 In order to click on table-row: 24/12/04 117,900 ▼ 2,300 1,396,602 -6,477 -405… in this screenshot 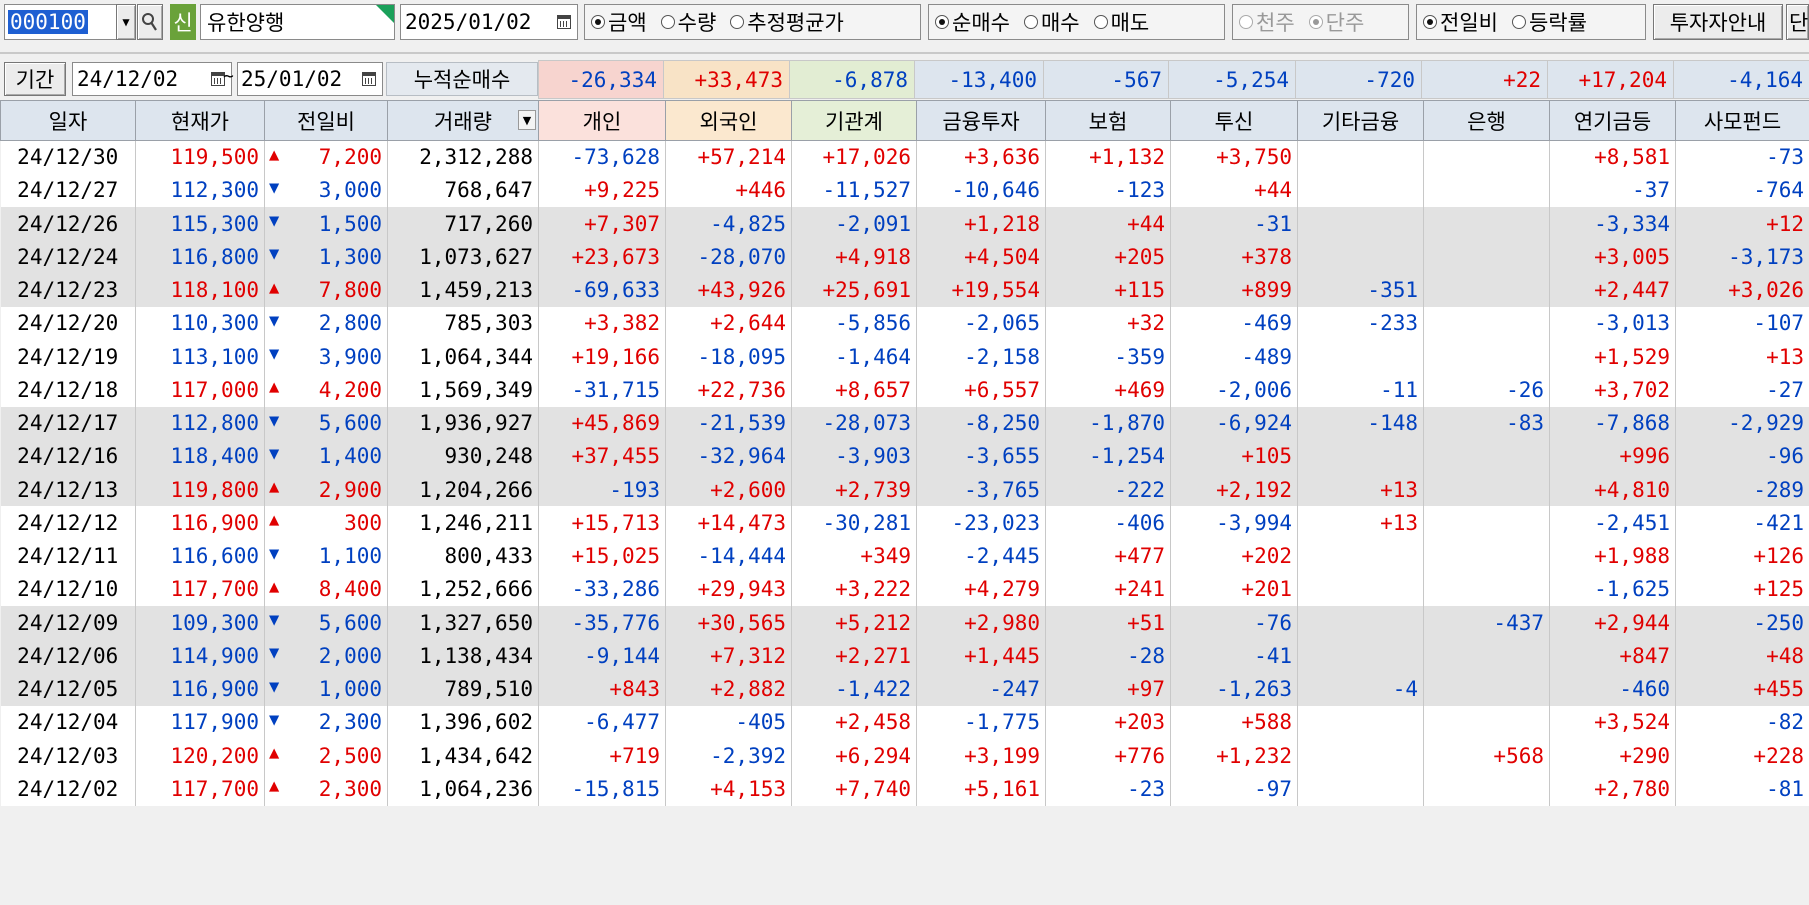, I will do `click(904, 722)`.